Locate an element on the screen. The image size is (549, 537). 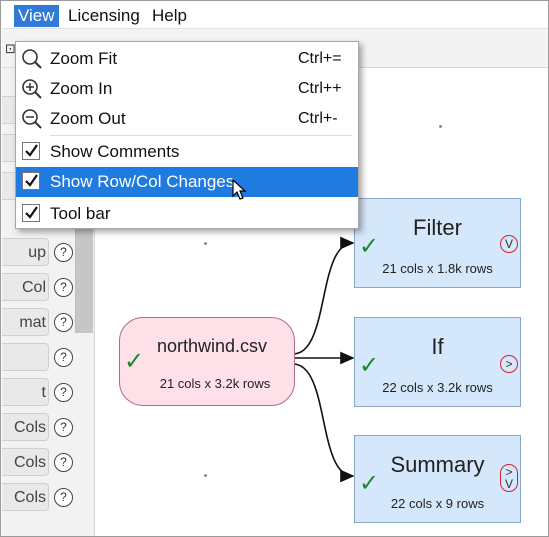
node-title: Filter is located at coordinates (437, 227).